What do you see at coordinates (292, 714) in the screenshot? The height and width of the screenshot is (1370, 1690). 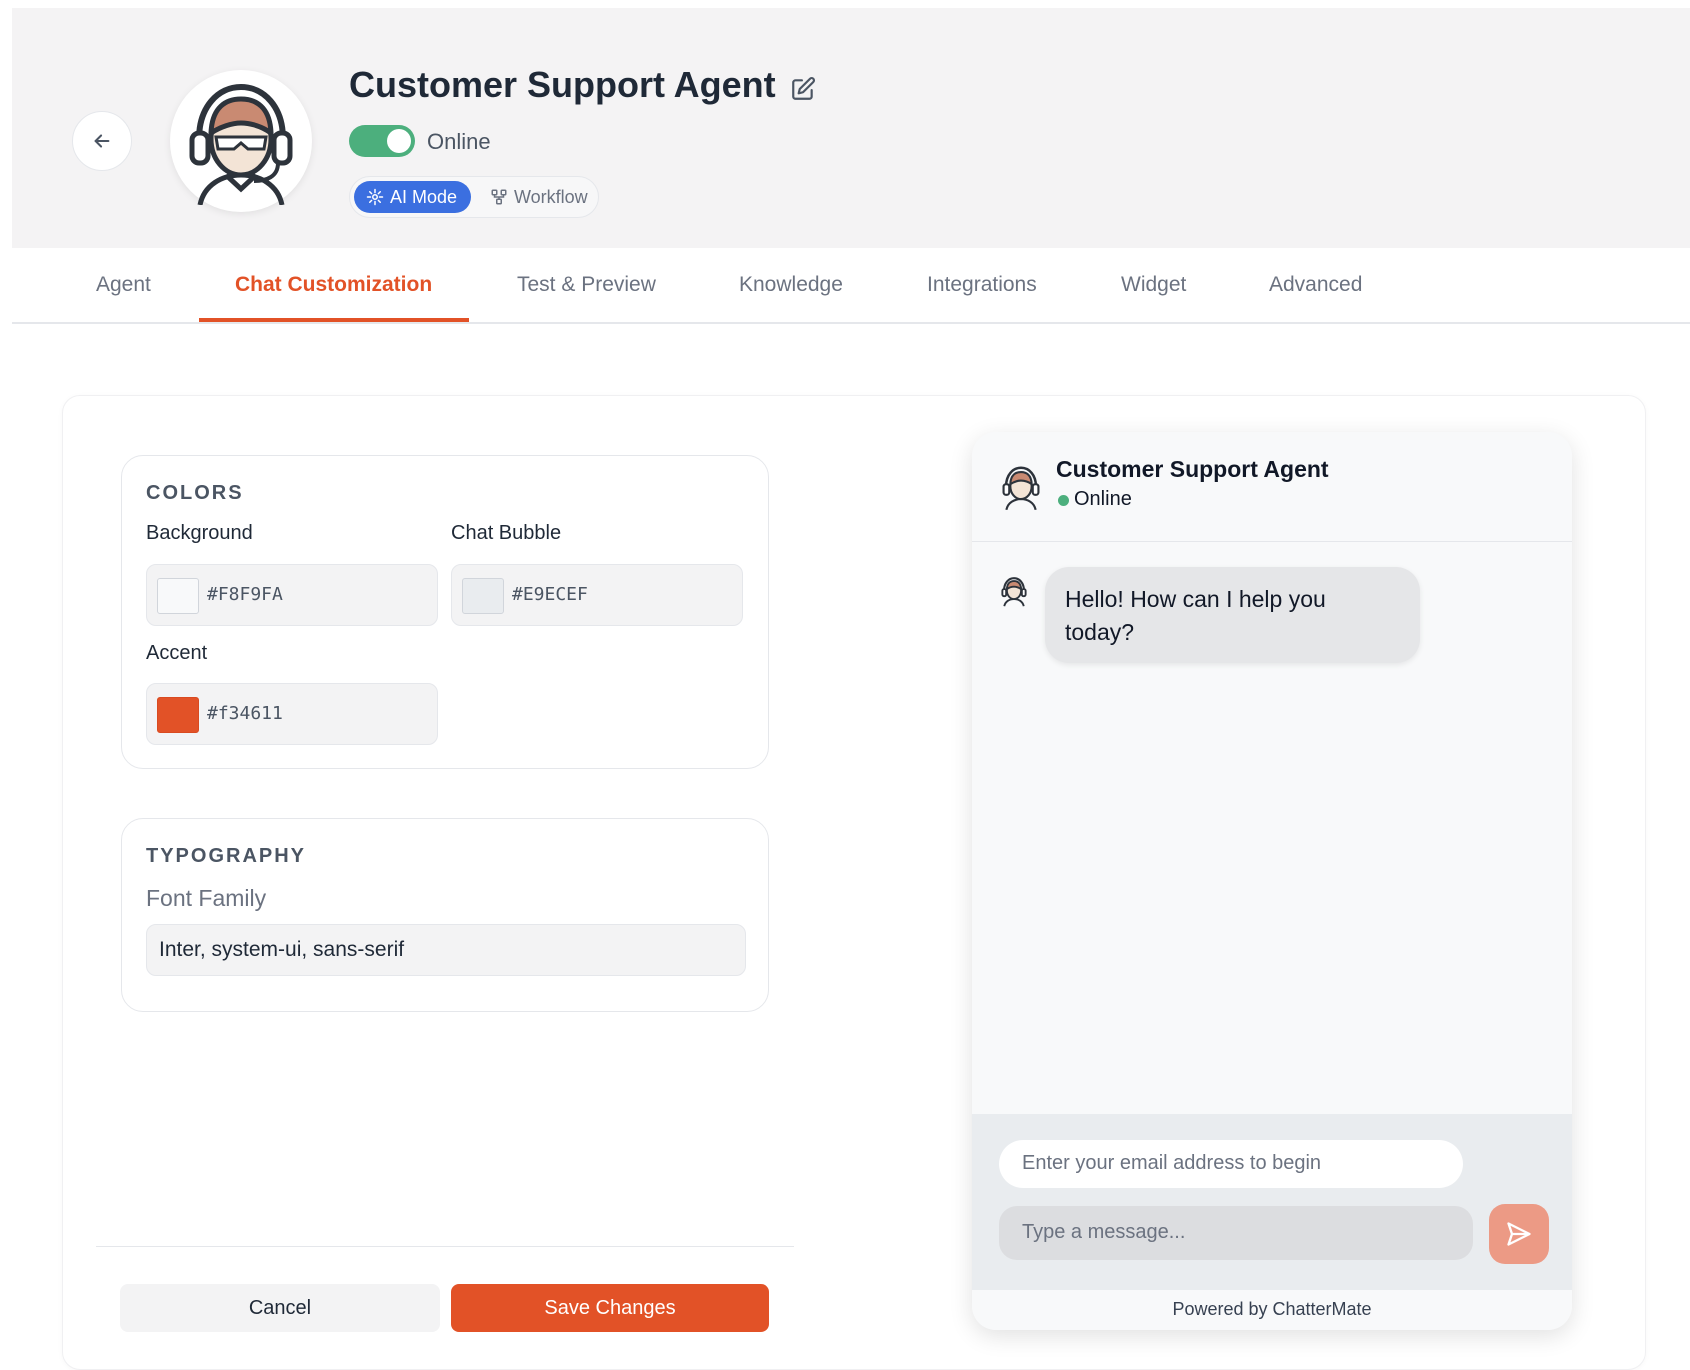 I see `accent-color-input: #f34611` at bounding box center [292, 714].